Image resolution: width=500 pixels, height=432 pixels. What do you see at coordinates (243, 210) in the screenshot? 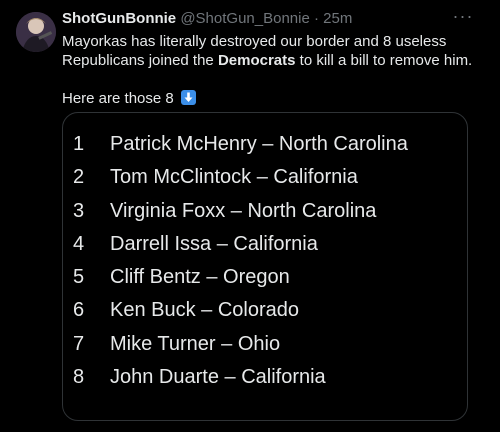
I see `member-name: Virginia Foxx – North Carolina` at bounding box center [243, 210].